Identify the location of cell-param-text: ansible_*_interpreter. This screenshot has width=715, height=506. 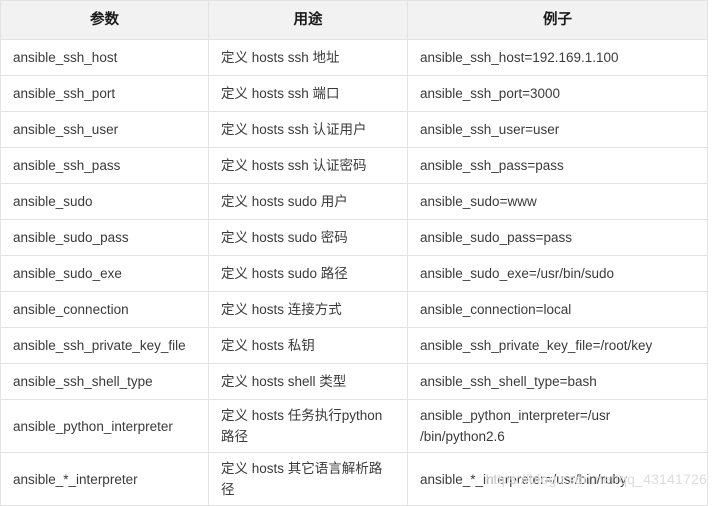
(75, 479).